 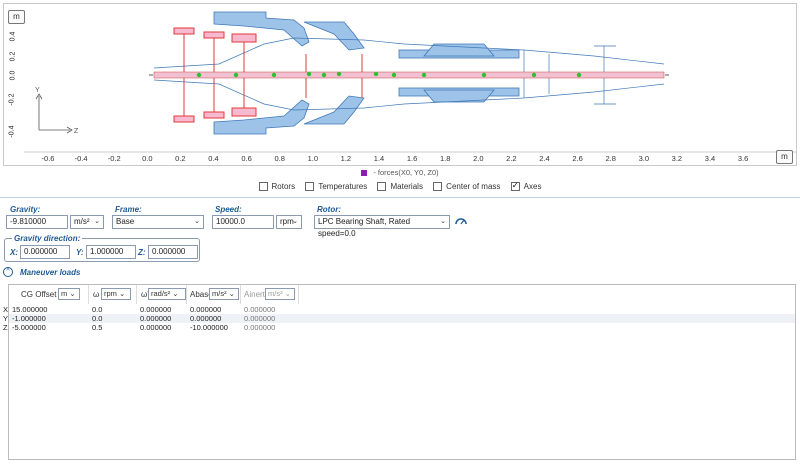 What do you see at coordinates (142, 252) in the screenshot?
I see `gravity-z-label: Z:` at bounding box center [142, 252].